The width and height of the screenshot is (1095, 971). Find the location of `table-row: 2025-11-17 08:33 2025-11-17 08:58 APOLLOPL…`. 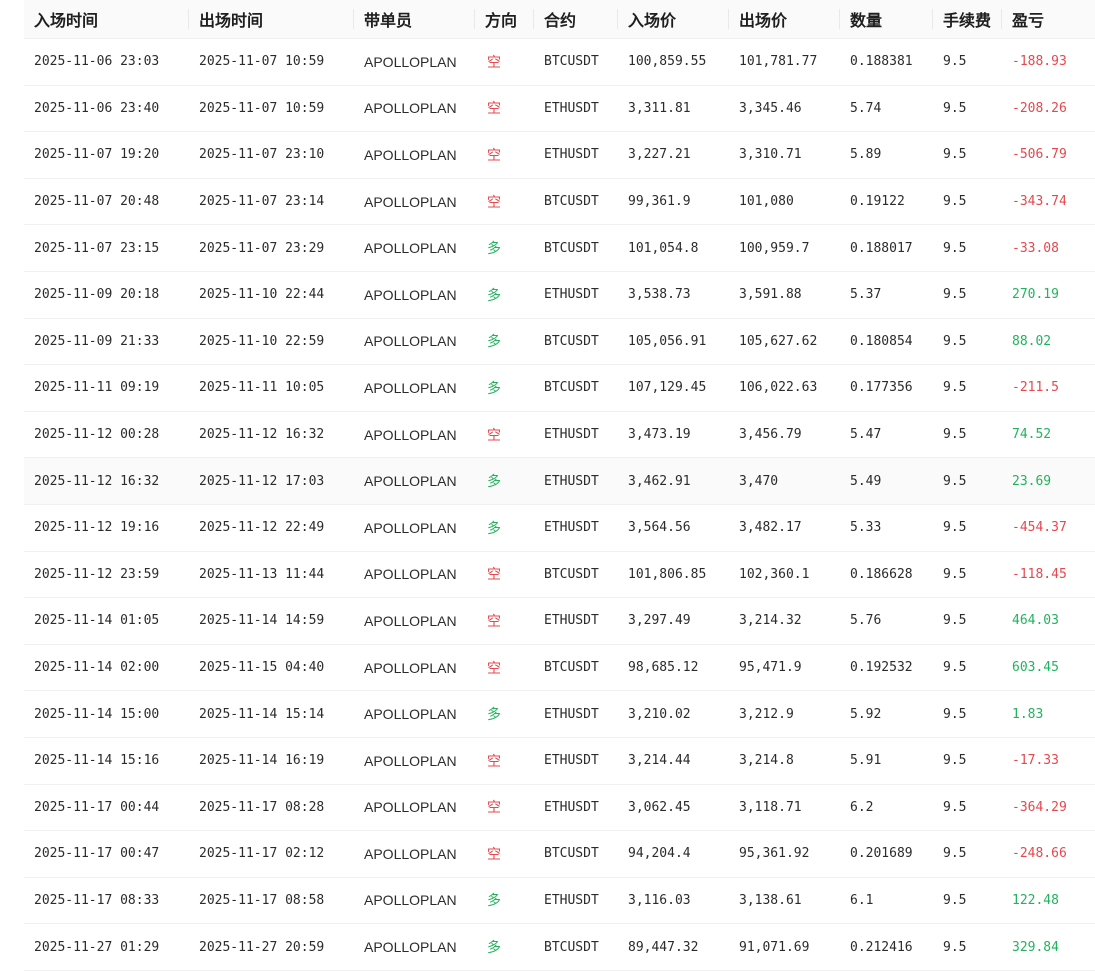

table-row: 2025-11-17 08:33 2025-11-17 08:58 APOLLOPL… is located at coordinates (559, 901).